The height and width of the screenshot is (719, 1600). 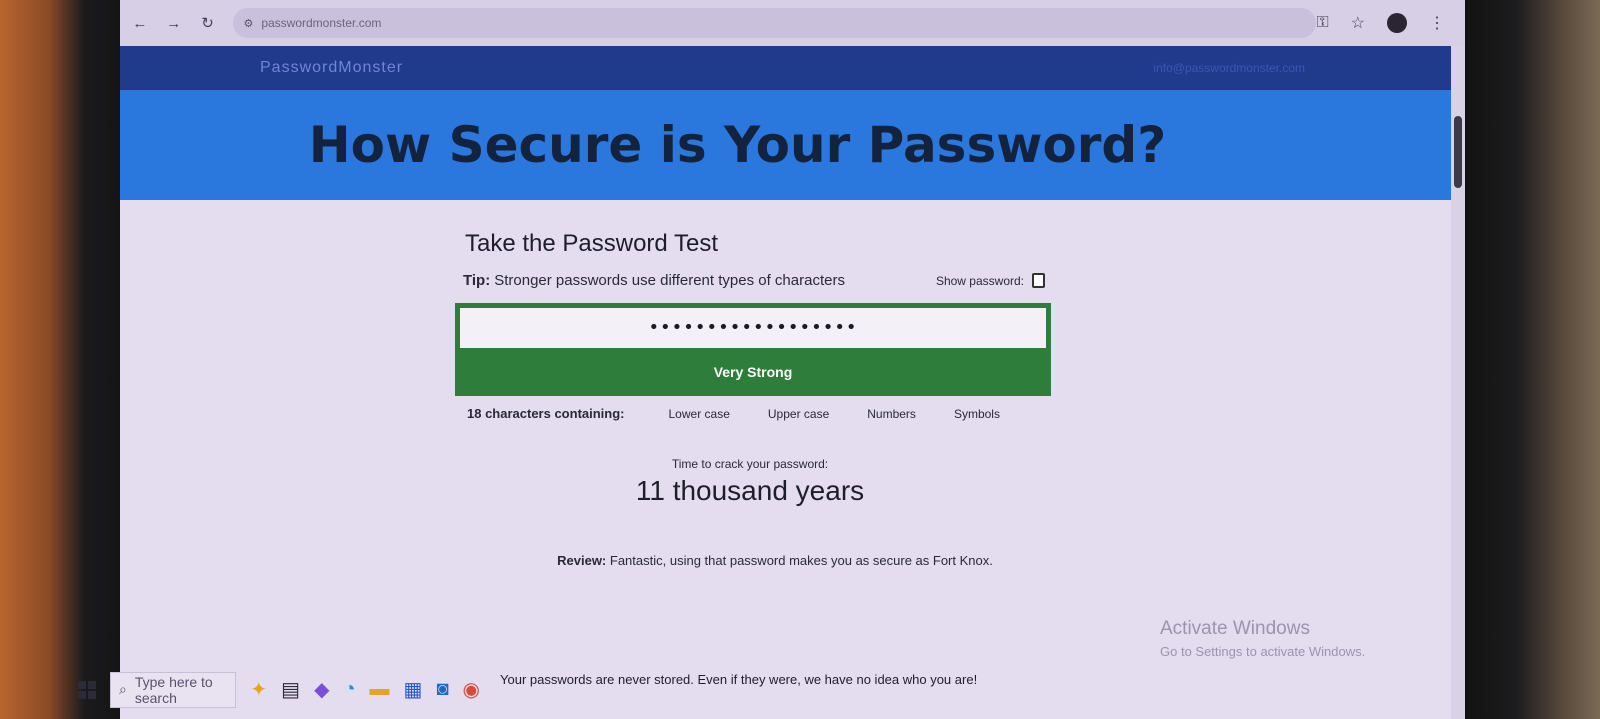 I want to click on review-label: Review:, so click(x=582, y=560).